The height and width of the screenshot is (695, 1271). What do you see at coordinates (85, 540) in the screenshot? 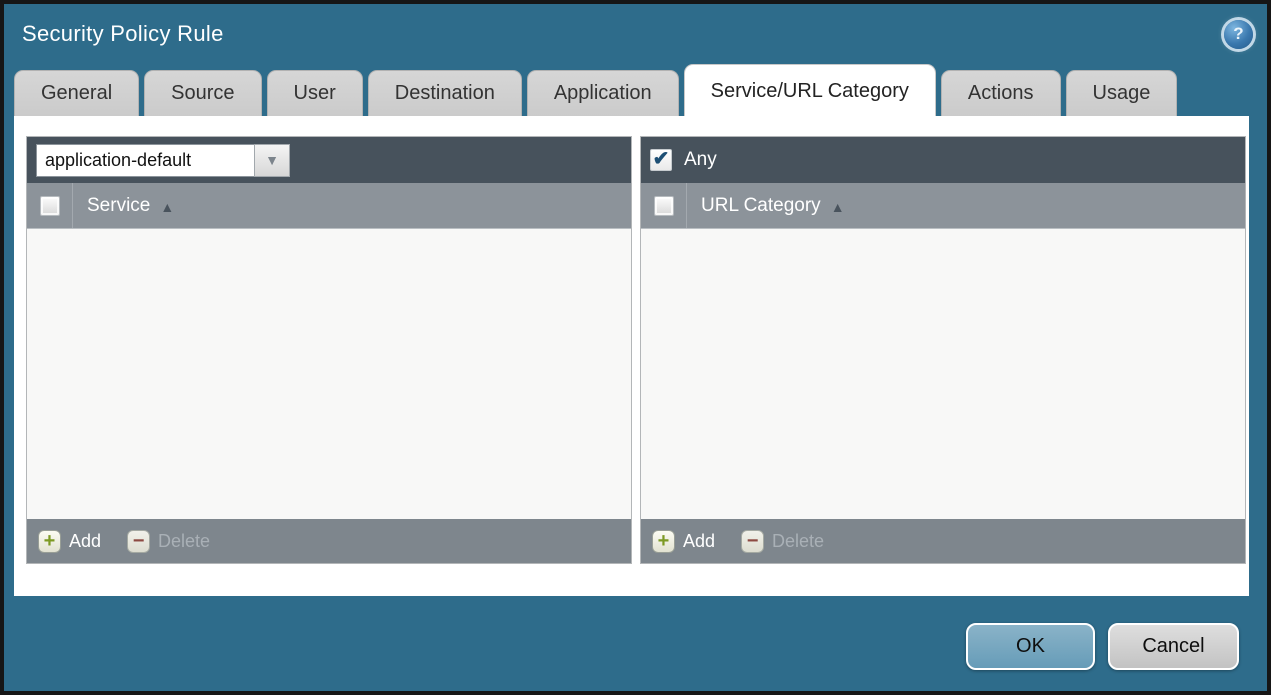
I see `service-add-label: Add` at bounding box center [85, 540].